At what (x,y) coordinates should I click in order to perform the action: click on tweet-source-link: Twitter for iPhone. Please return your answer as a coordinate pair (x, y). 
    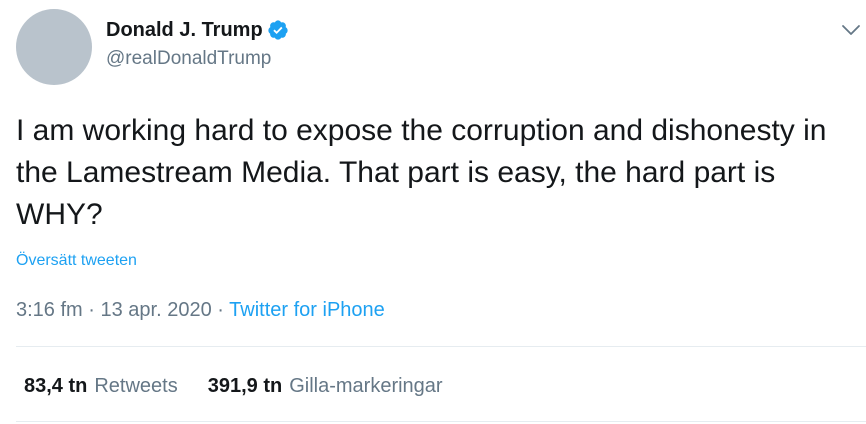
    Looking at the image, I should click on (307, 310).